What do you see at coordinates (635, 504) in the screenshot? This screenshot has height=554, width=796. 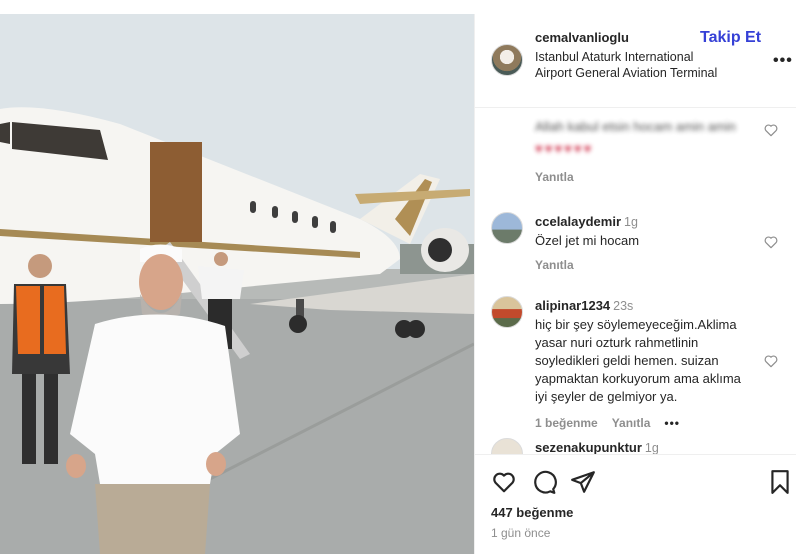 I see `post-actions: 447 beğenme 1 gün önce` at bounding box center [635, 504].